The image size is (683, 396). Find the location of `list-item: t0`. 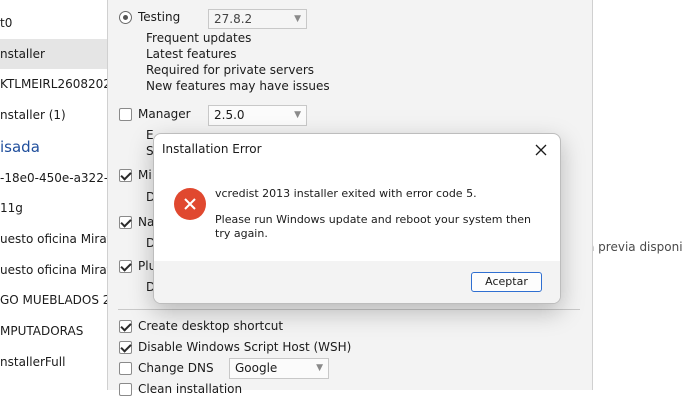

list-item: t0 is located at coordinates (54, 23).